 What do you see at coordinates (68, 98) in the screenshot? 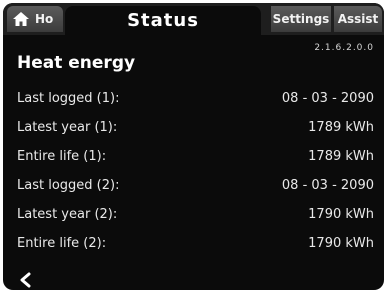
I see `row-label: Last logged (1):` at bounding box center [68, 98].